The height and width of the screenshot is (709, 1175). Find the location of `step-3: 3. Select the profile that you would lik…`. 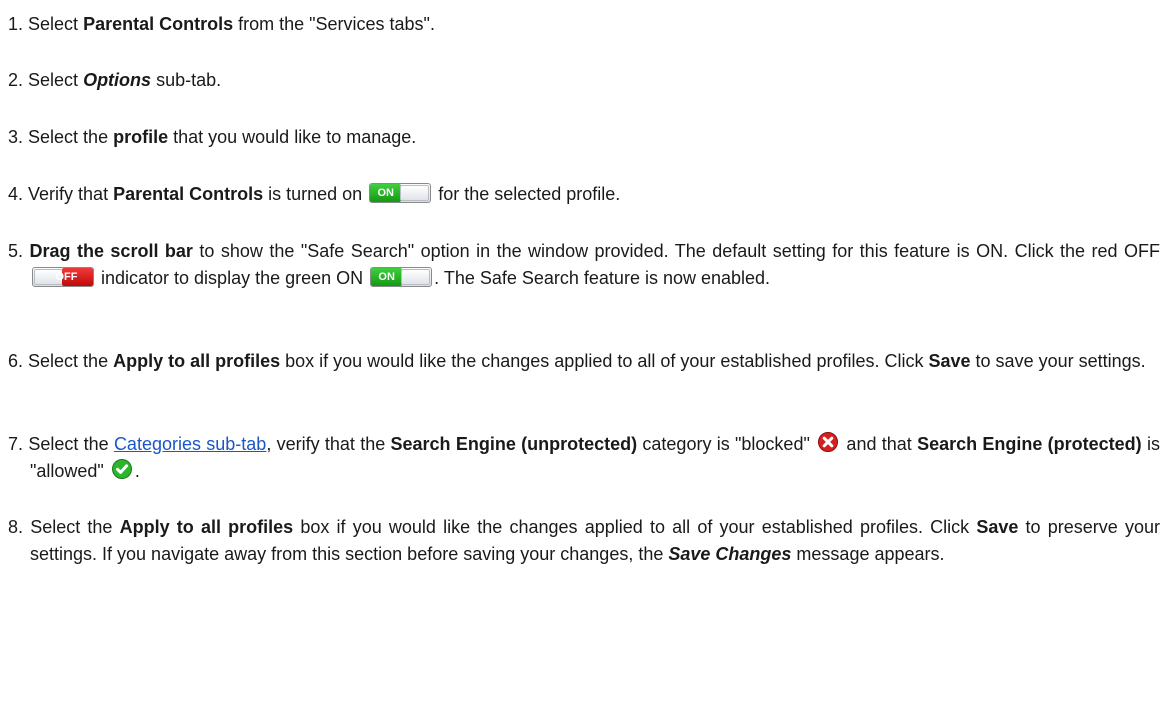

step-3: 3. Select the profile that you would lik… is located at coordinates (212, 137).